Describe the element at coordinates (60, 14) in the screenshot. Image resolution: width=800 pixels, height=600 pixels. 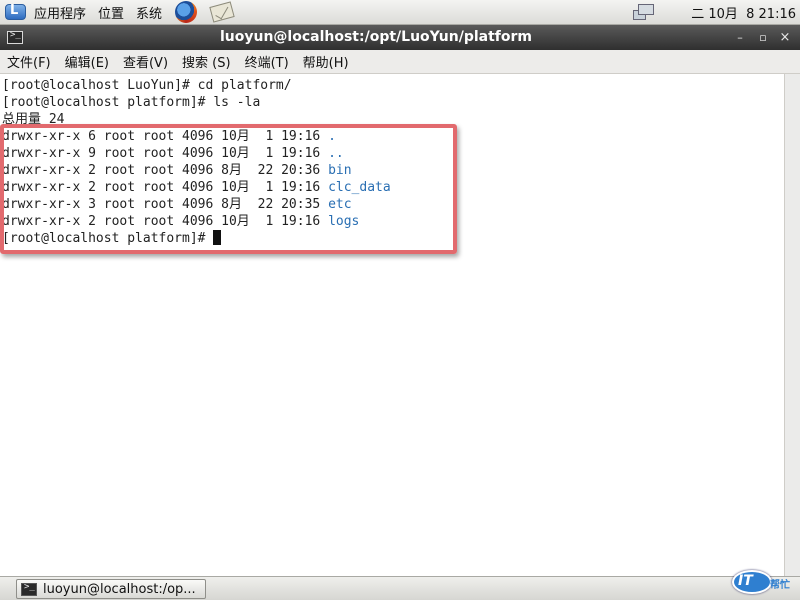
I see `applications-menu-label: 应用程序` at that location.